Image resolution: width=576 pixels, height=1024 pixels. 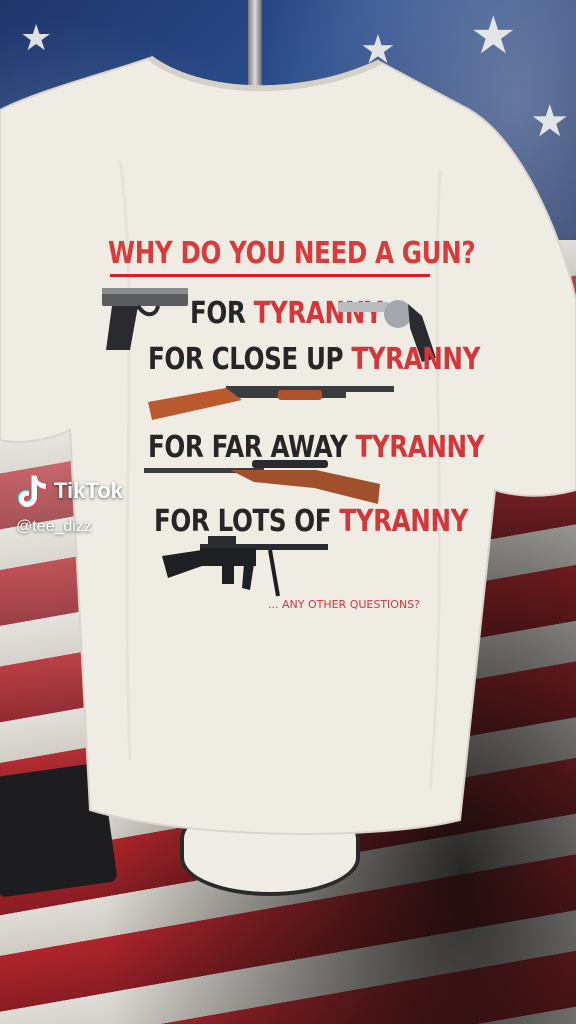 I want to click on tiktok-watermark: TikTok, so click(x=70, y=491).